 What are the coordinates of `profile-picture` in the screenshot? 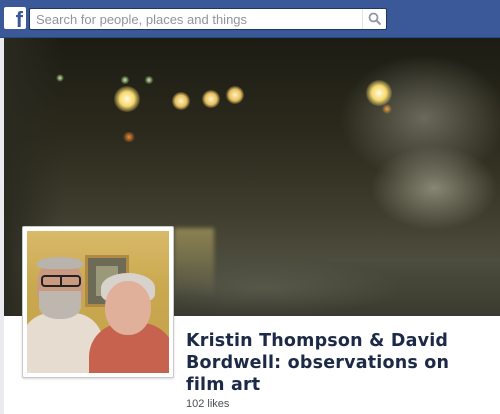 It's located at (98, 302).